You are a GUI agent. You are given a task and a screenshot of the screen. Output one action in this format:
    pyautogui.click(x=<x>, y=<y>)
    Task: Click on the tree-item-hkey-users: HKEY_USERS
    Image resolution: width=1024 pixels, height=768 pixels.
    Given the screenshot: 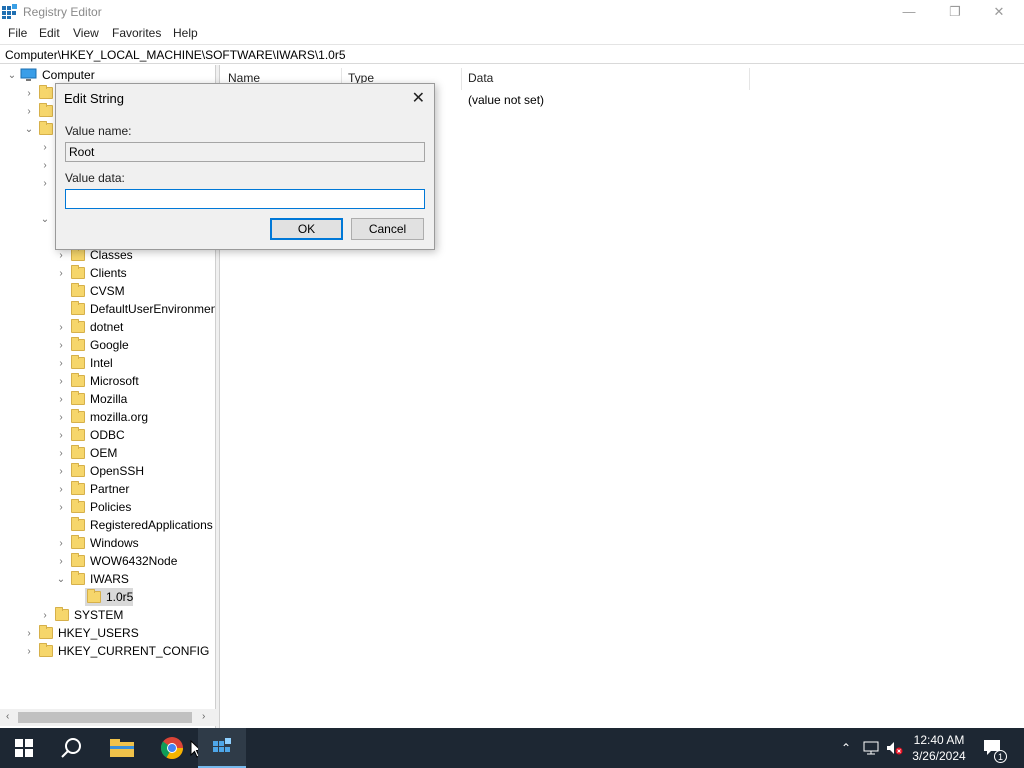 What is the action you would take?
    pyautogui.click(x=98, y=633)
    